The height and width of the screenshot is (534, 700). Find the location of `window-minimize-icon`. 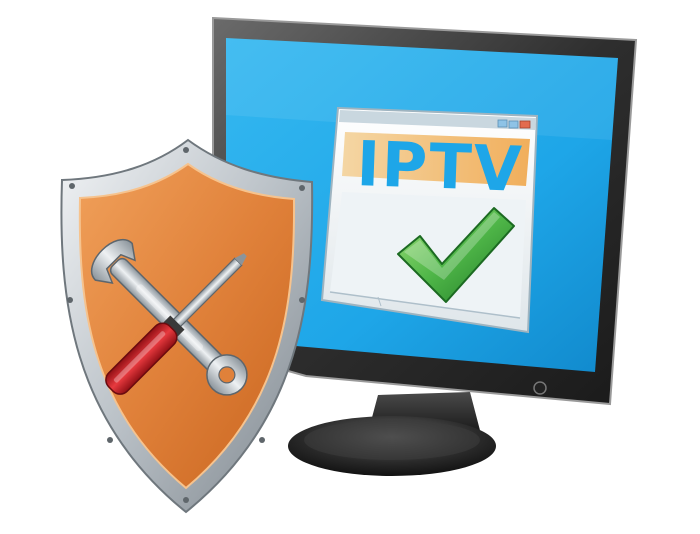

window-minimize-icon is located at coordinates (502, 123).